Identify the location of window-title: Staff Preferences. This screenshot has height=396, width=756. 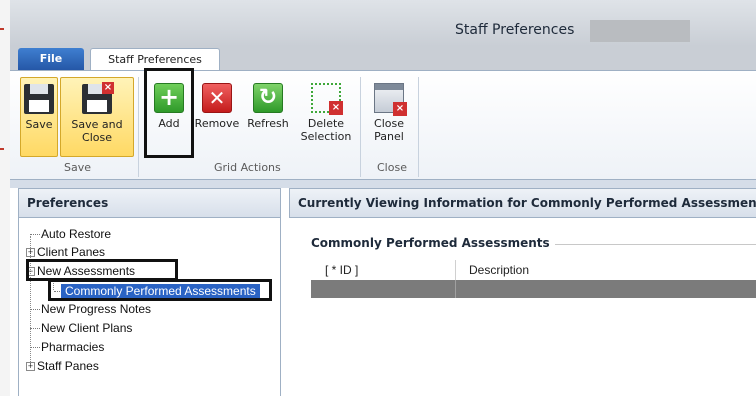
(515, 30).